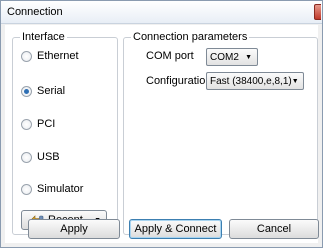  What do you see at coordinates (161, 12) in the screenshot?
I see `title-bar: Connection` at bounding box center [161, 12].